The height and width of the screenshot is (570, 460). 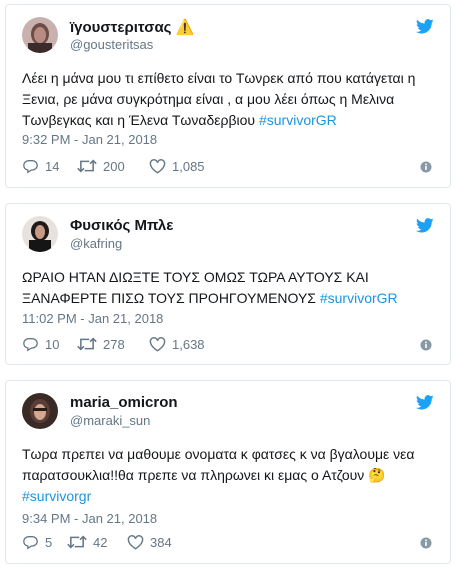 I want to click on tweet-timestamp: 9:34 PM - Jan 21, 2018, so click(x=89, y=518).